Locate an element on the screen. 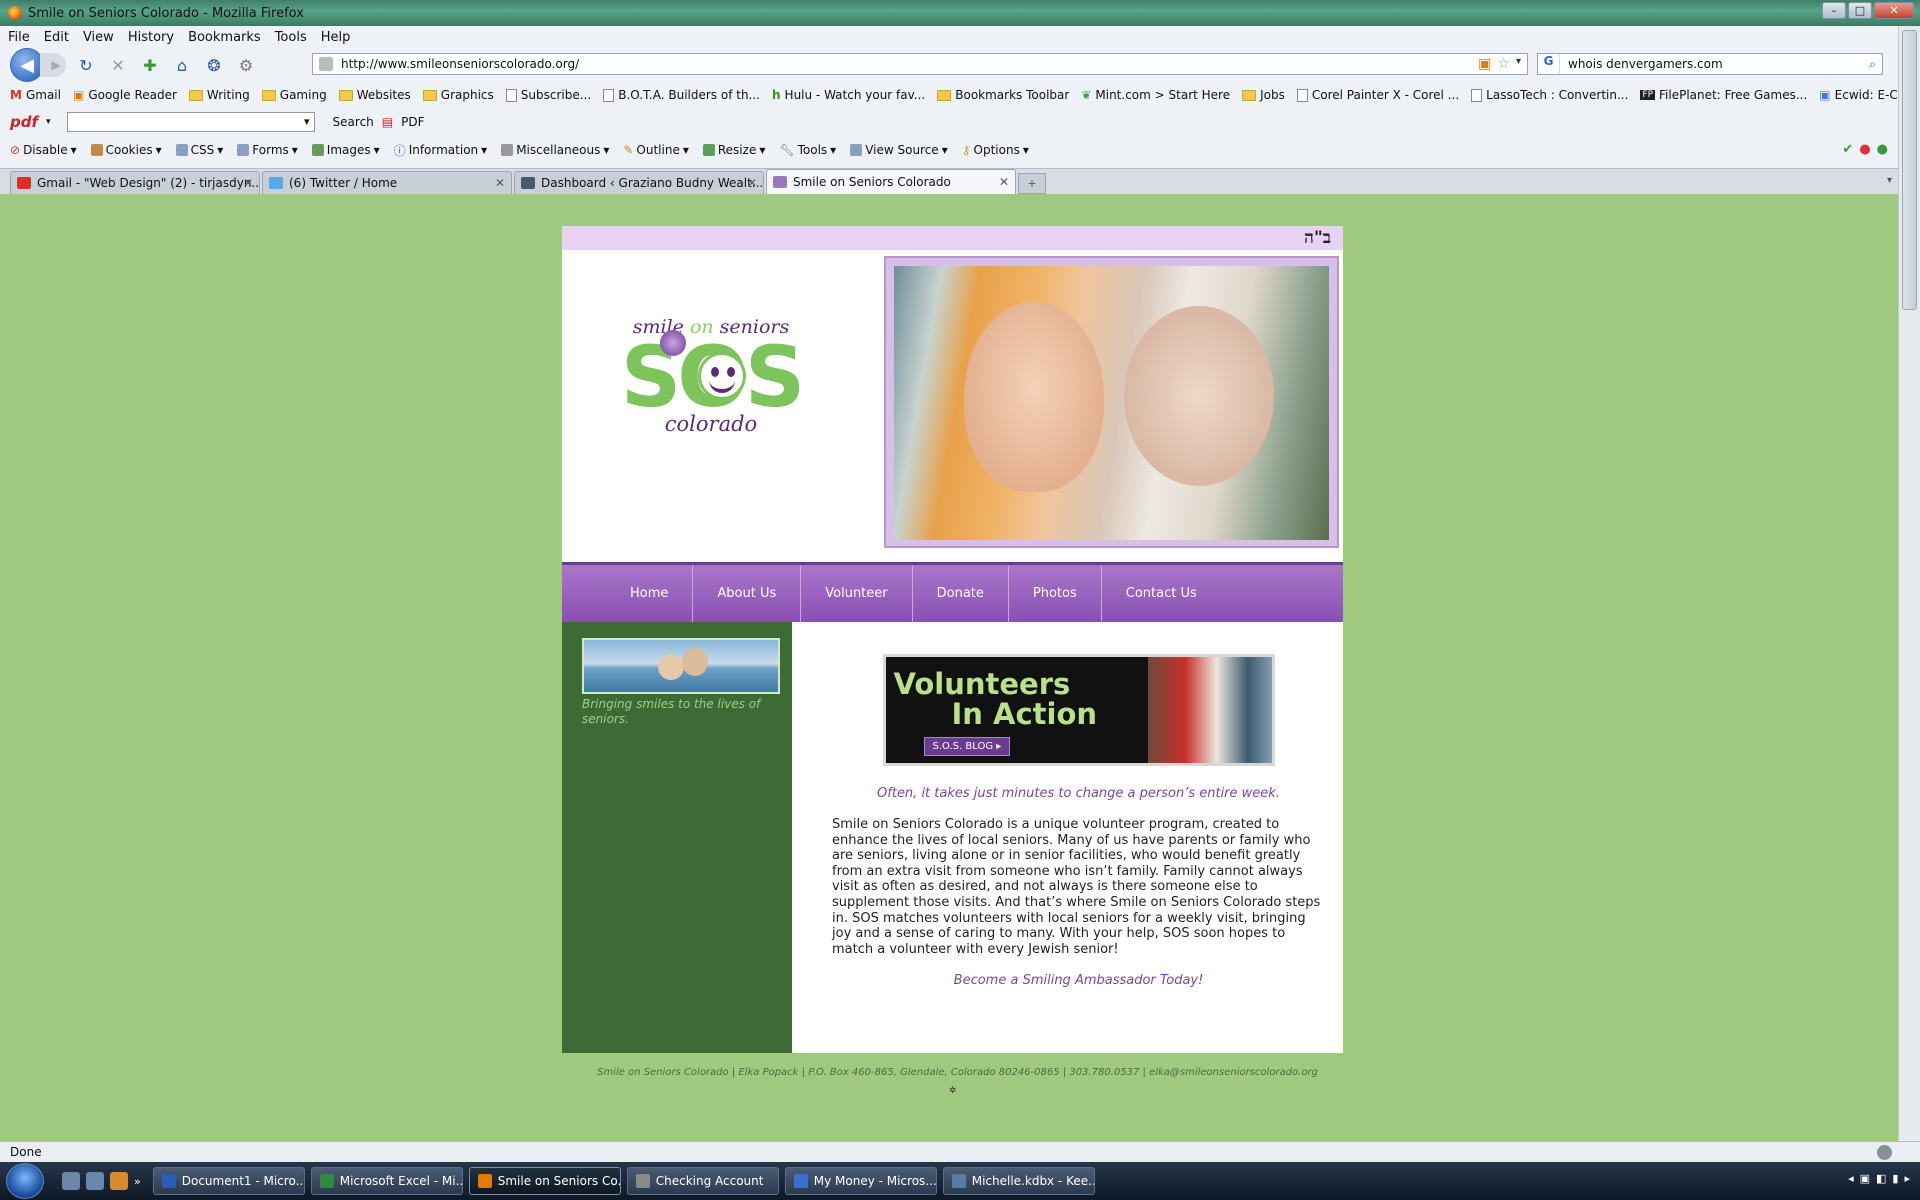 The height and width of the screenshot is (1200, 1920). menu-history: History is located at coordinates (151, 37).